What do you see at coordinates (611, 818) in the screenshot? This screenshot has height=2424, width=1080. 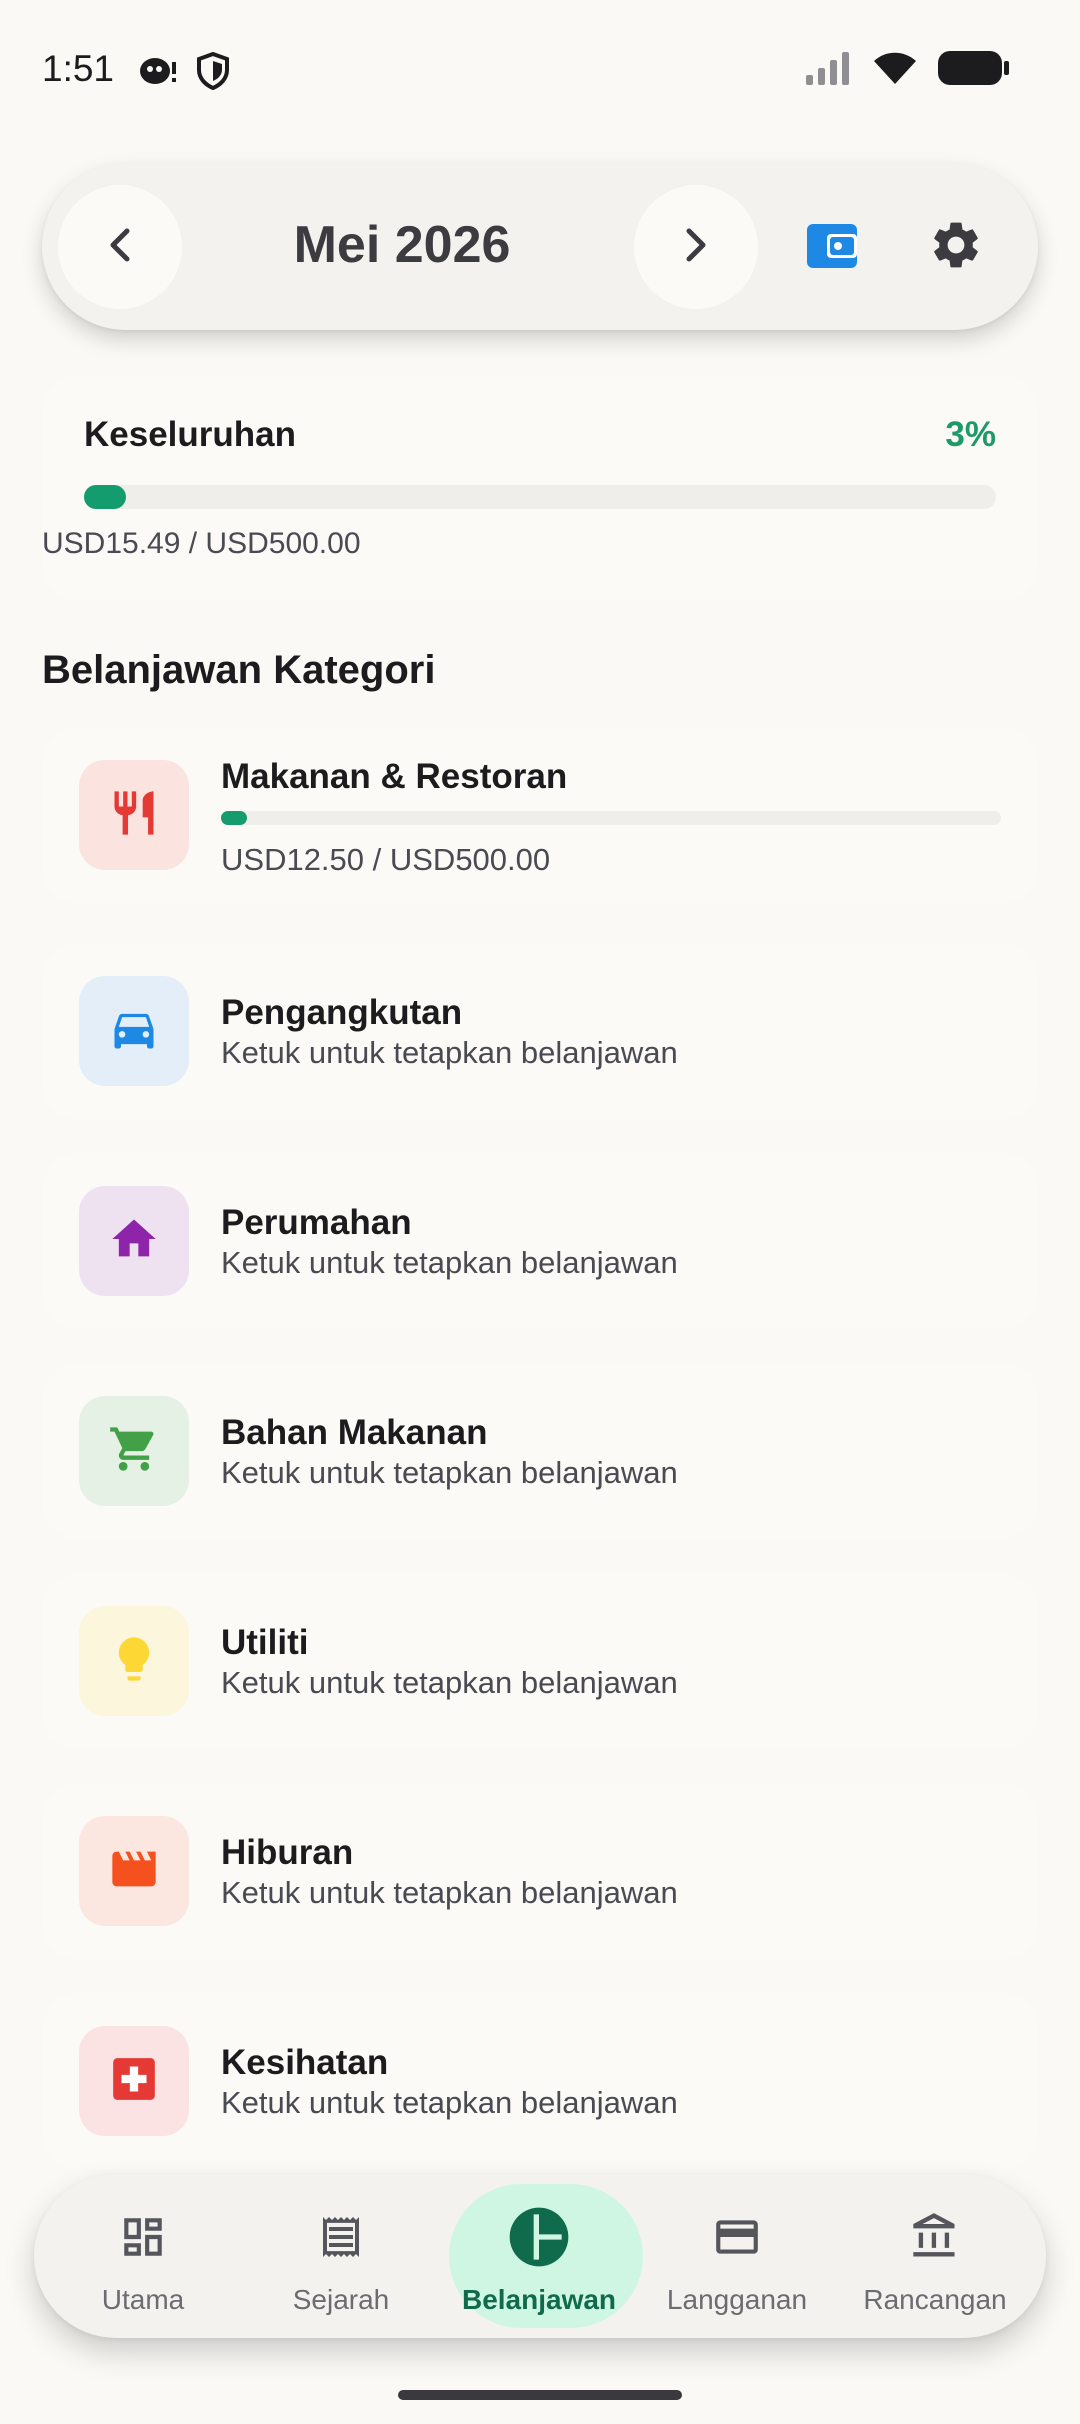 I see `category-progress-bar` at bounding box center [611, 818].